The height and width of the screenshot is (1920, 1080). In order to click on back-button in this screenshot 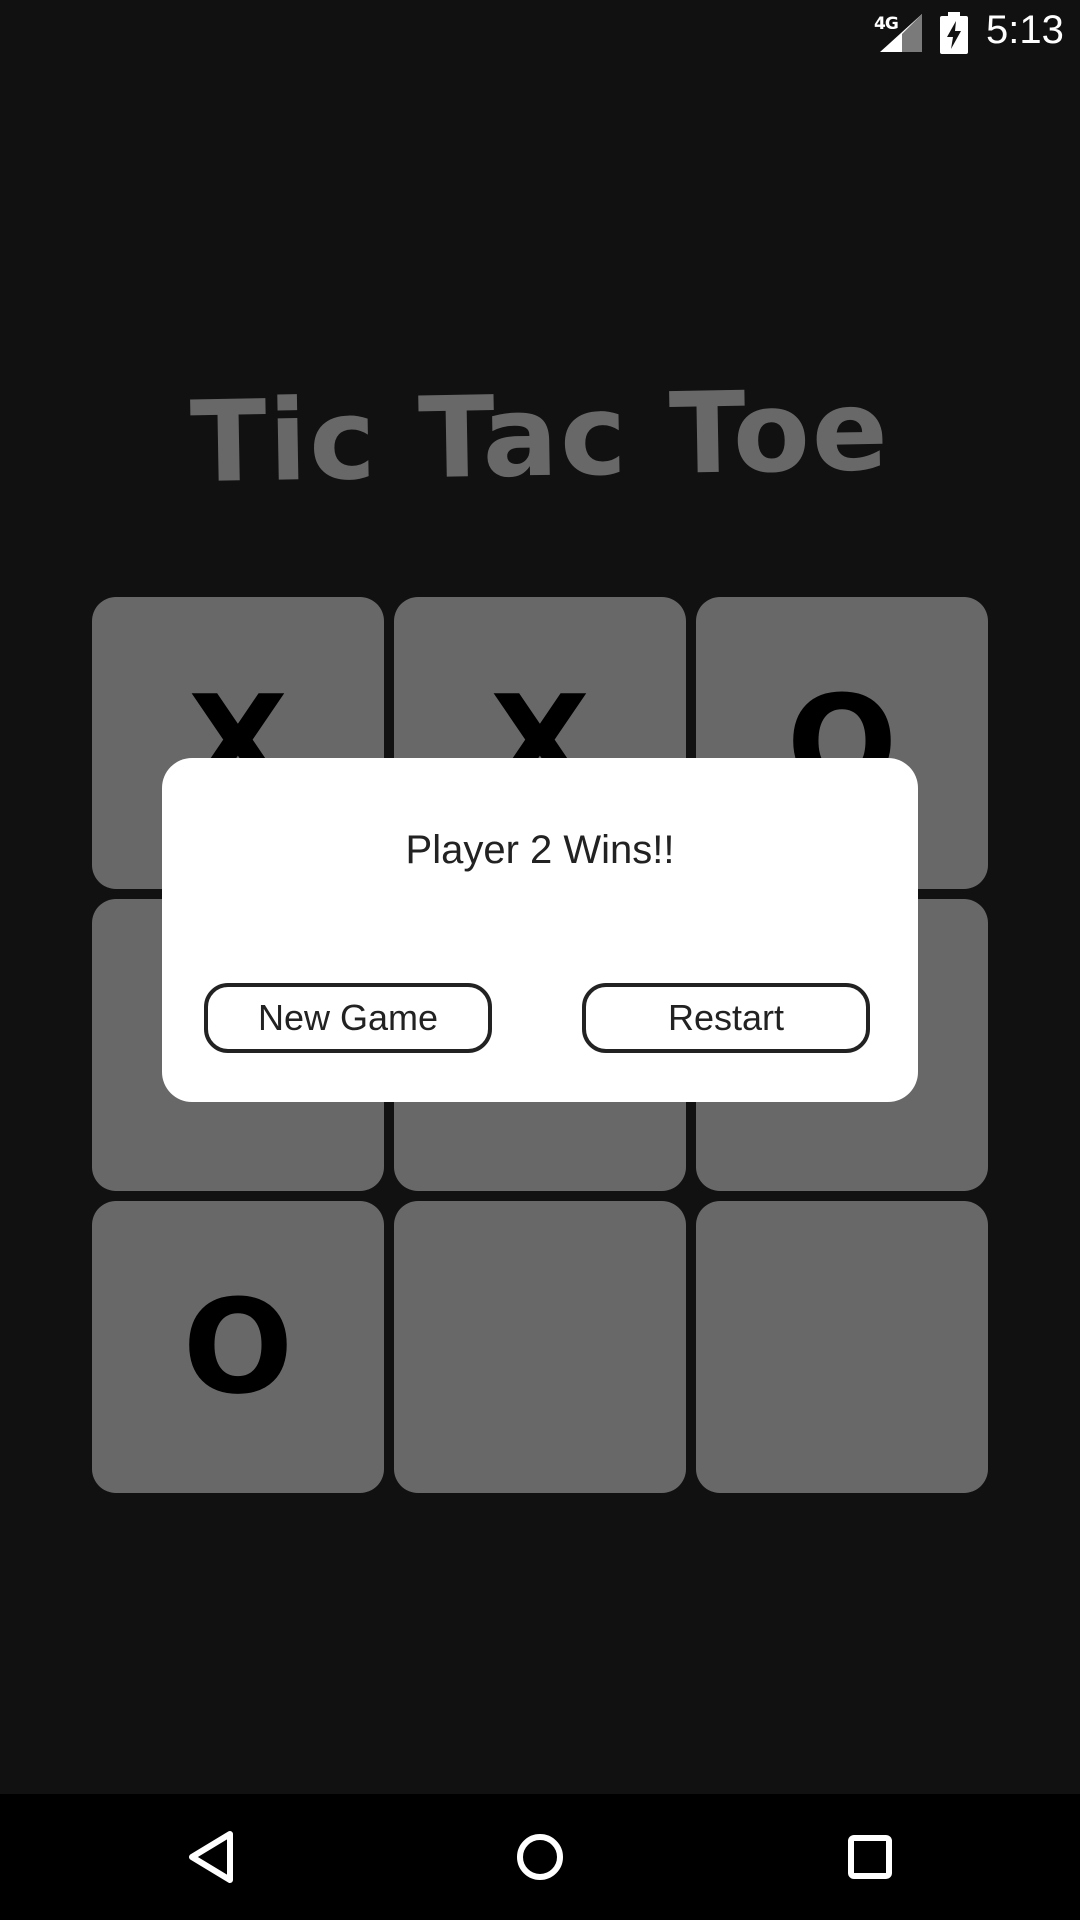, I will do `click(211, 1857)`.